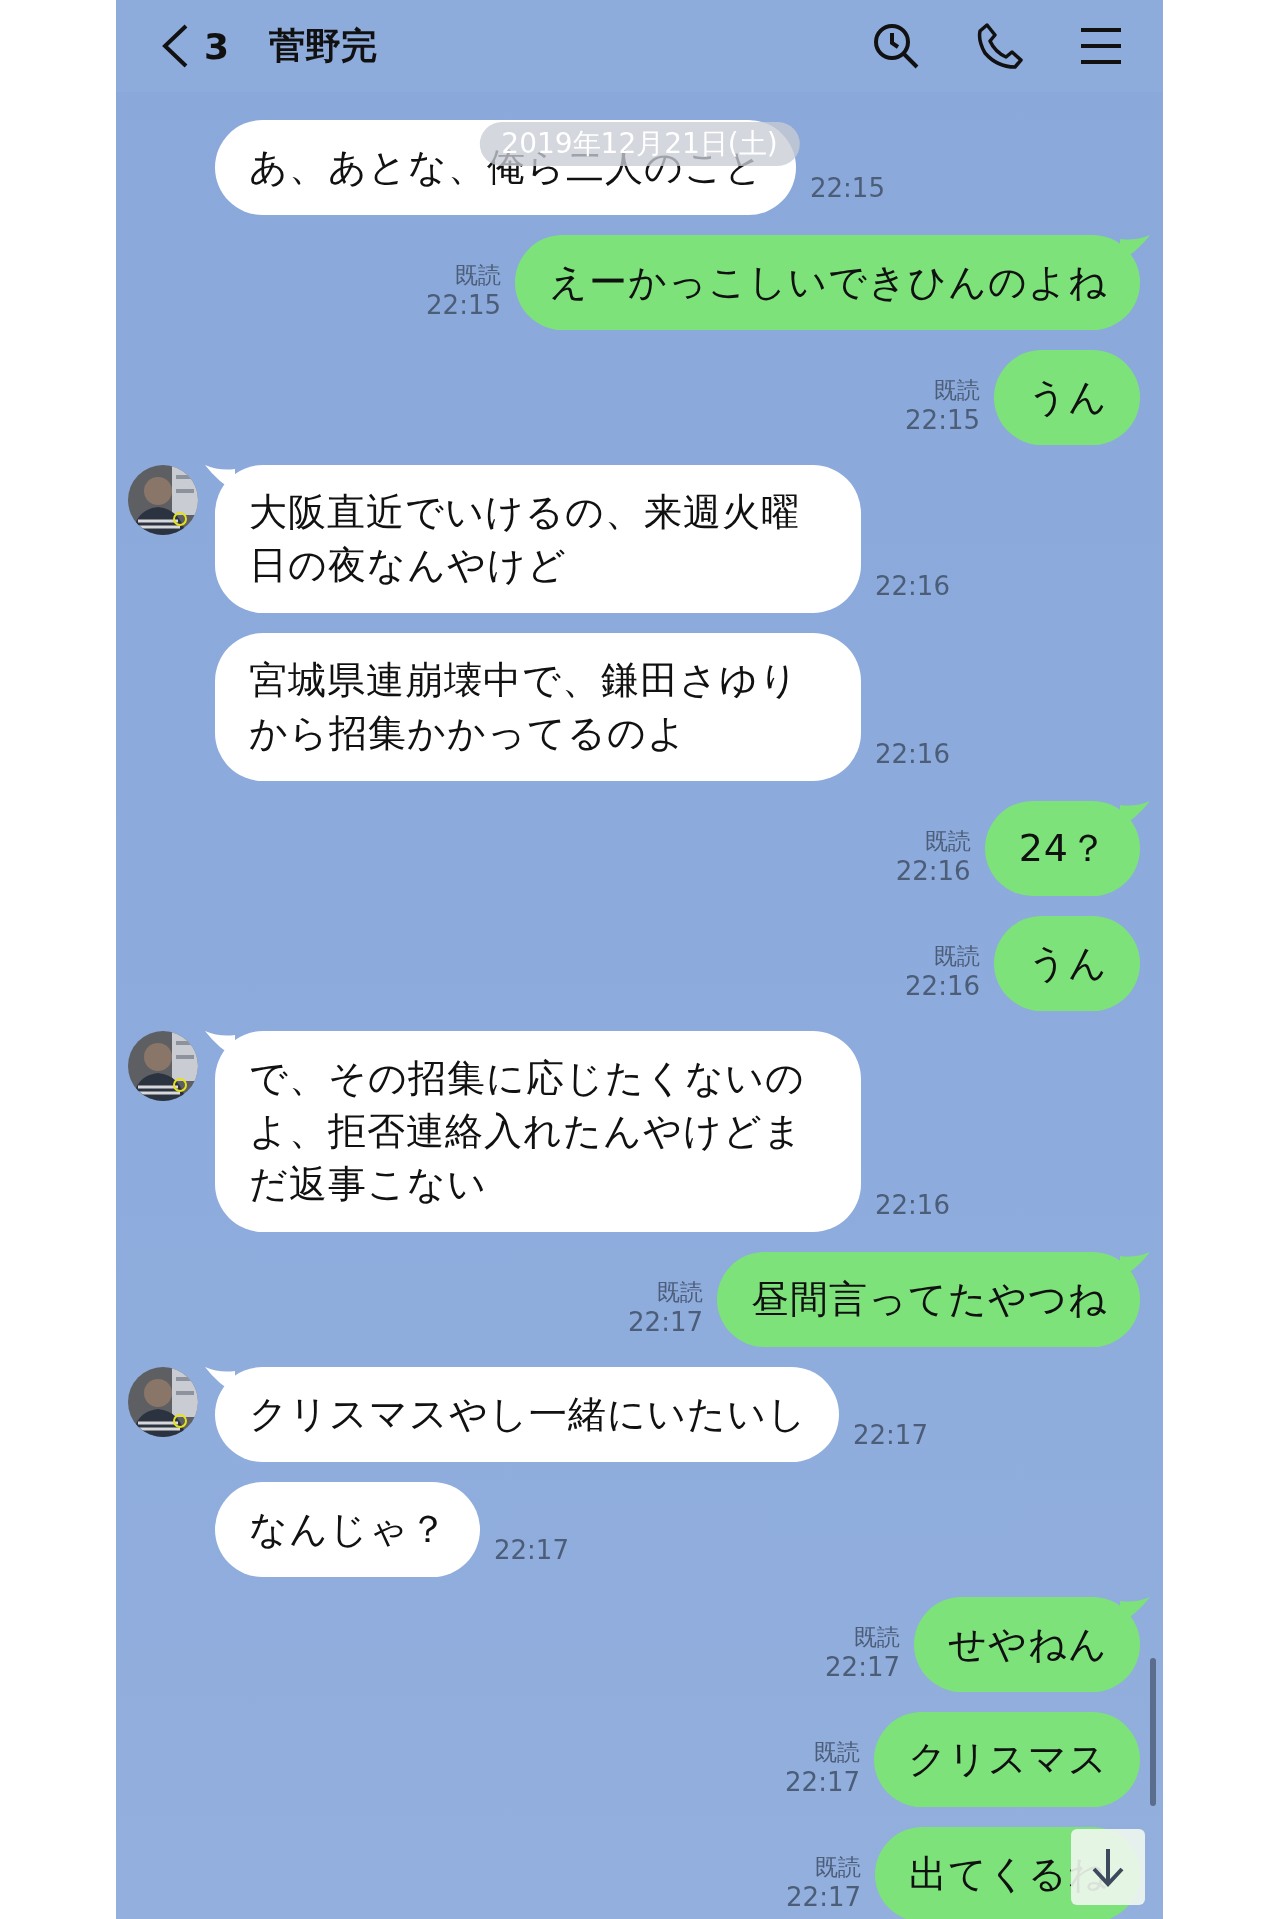 The width and height of the screenshot is (1280, 1919). What do you see at coordinates (538, 707) in the screenshot?
I see `message-bubble: 宮城県連崩壊中で、鎌田さゆりから招集かかってるのよ` at bounding box center [538, 707].